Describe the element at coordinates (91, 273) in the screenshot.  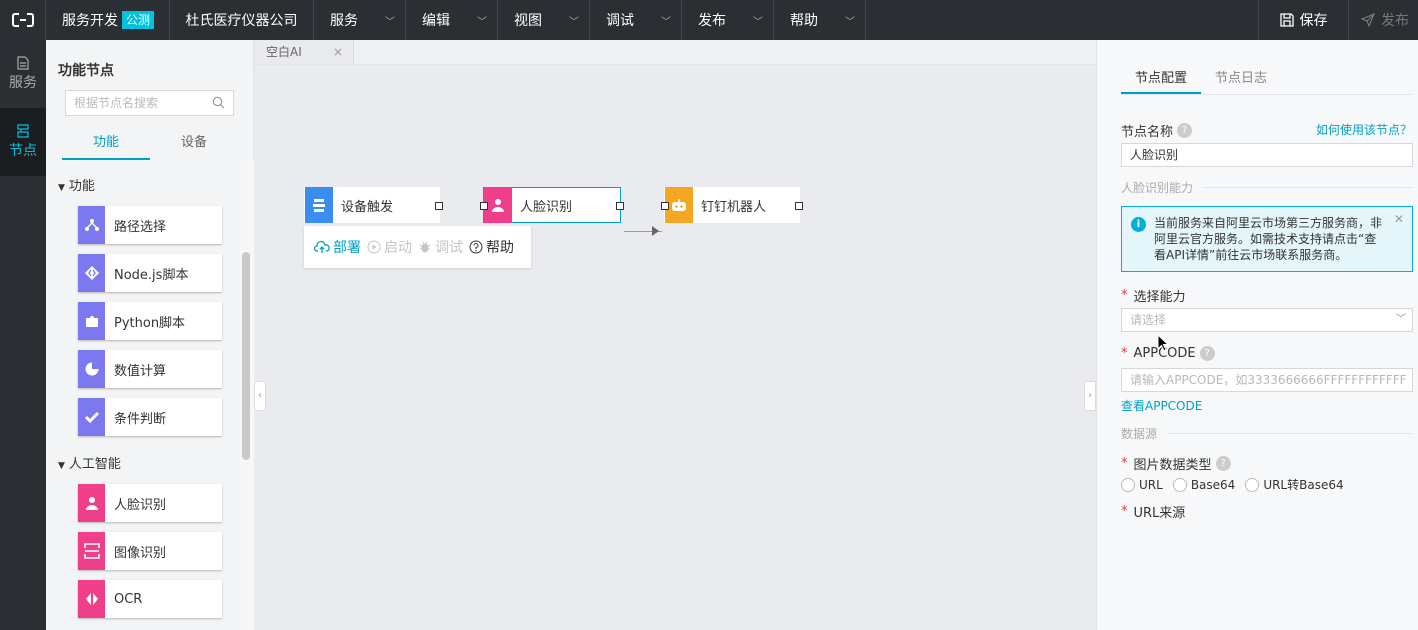
I see `code-icon` at that location.